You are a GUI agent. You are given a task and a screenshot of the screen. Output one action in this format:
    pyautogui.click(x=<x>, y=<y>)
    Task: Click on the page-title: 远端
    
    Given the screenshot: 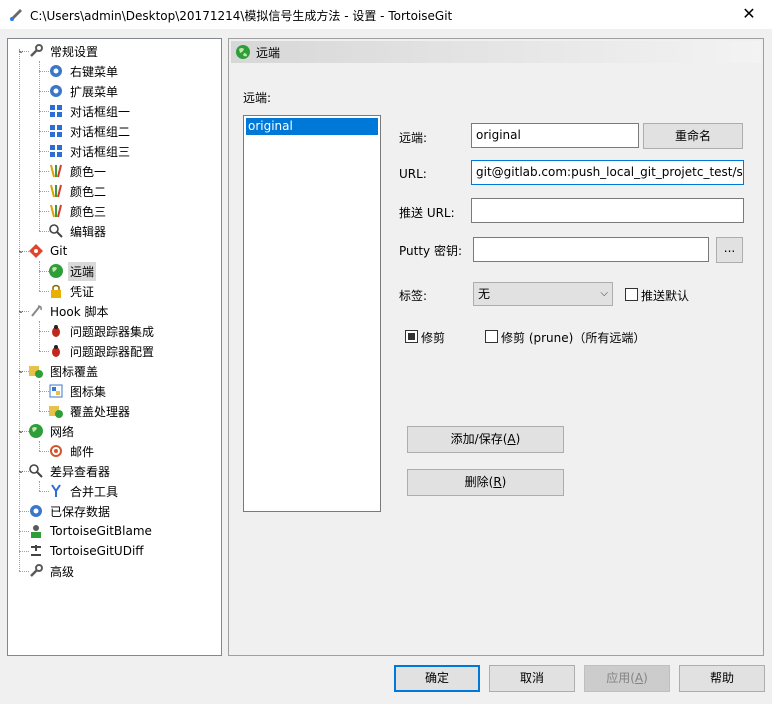 What is the action you would take?
    pyautogui.click(x=268, y=52)
    